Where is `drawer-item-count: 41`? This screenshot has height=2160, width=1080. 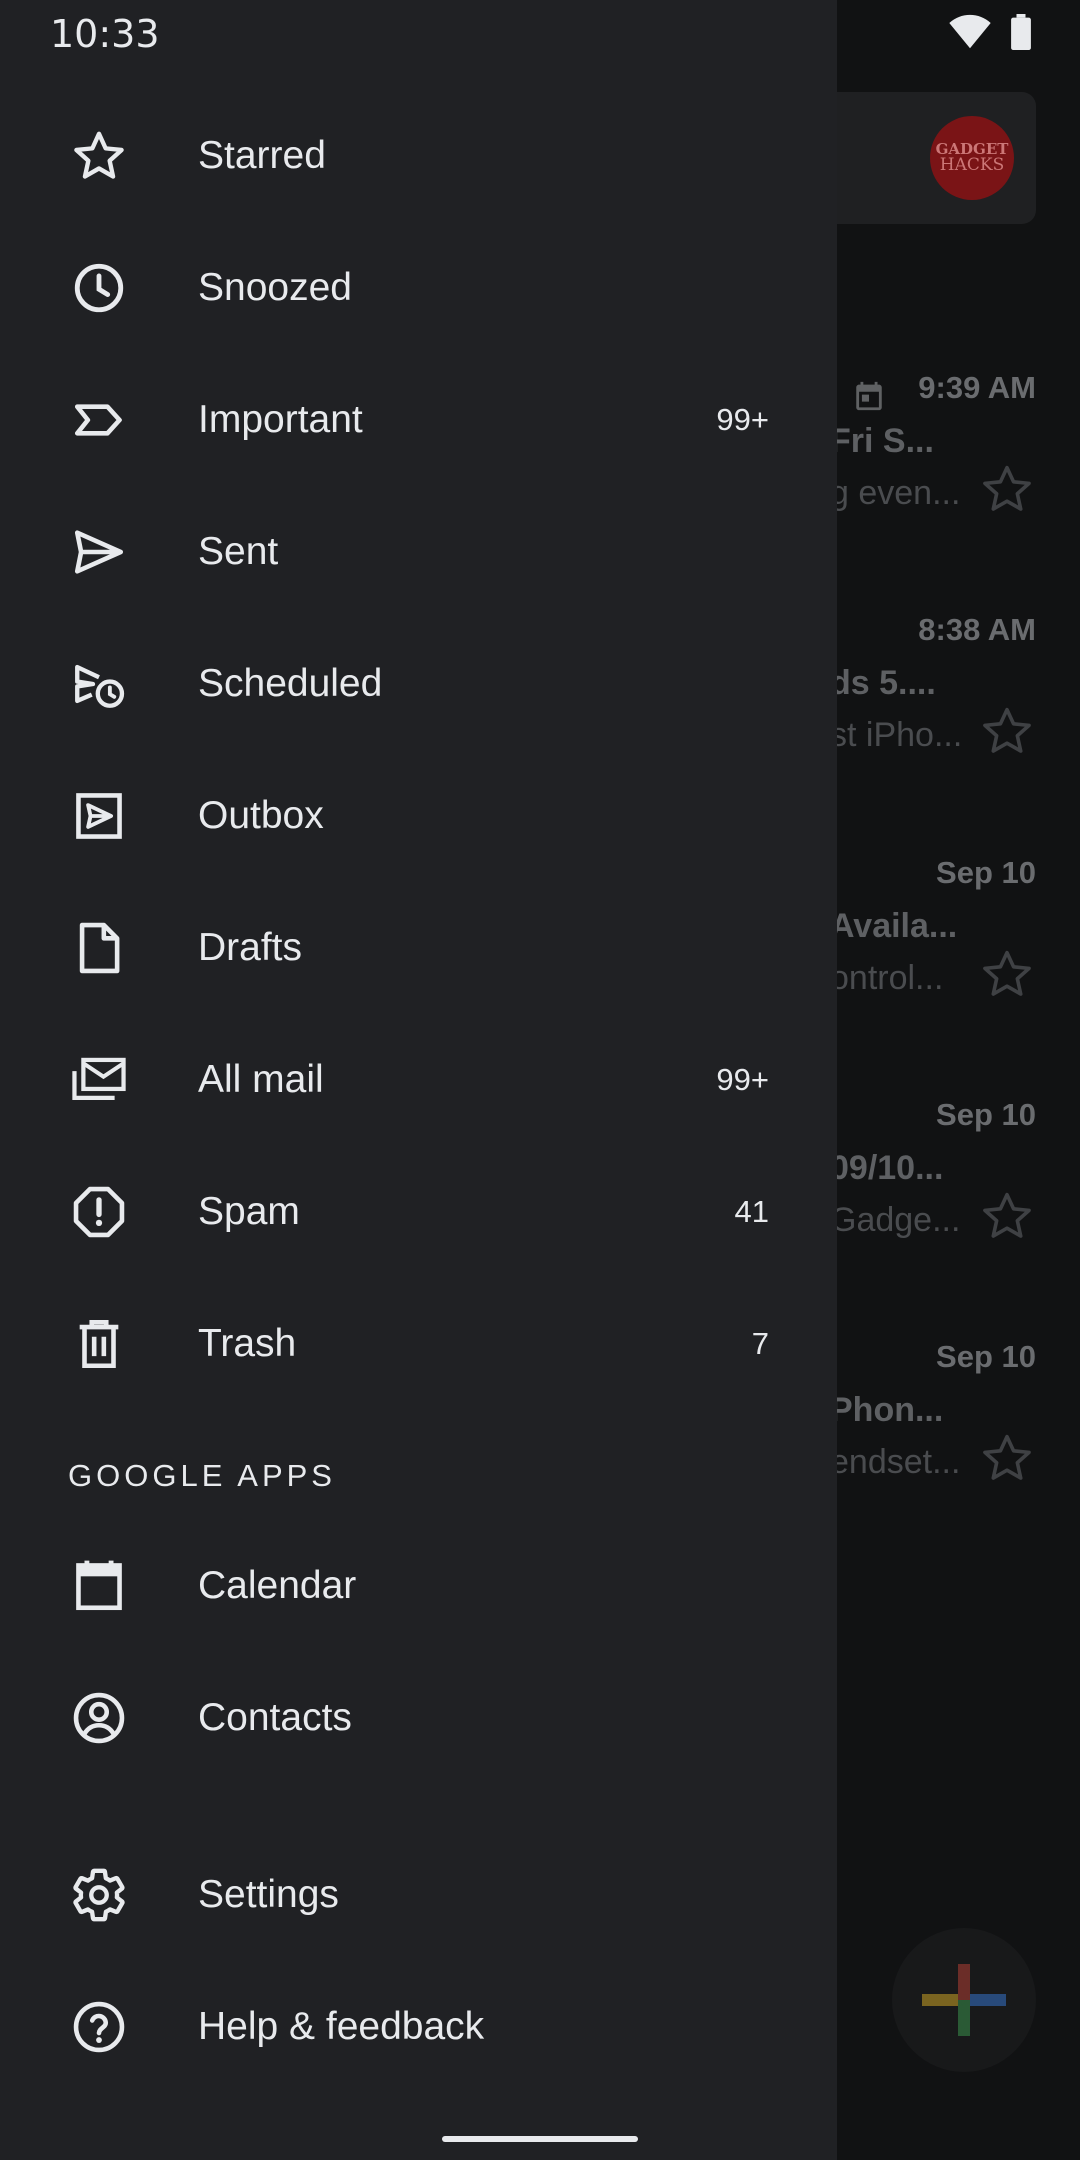 drawer-item-count: 41 is located at coordinates (751, 1211).